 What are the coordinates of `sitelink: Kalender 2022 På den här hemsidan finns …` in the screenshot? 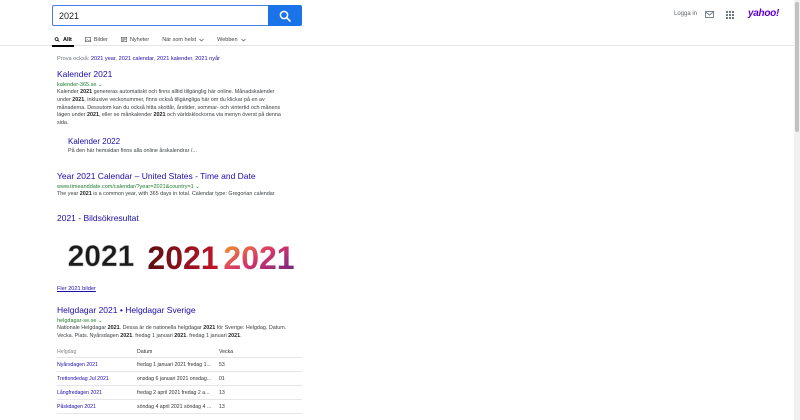 It's located at (187, 146).